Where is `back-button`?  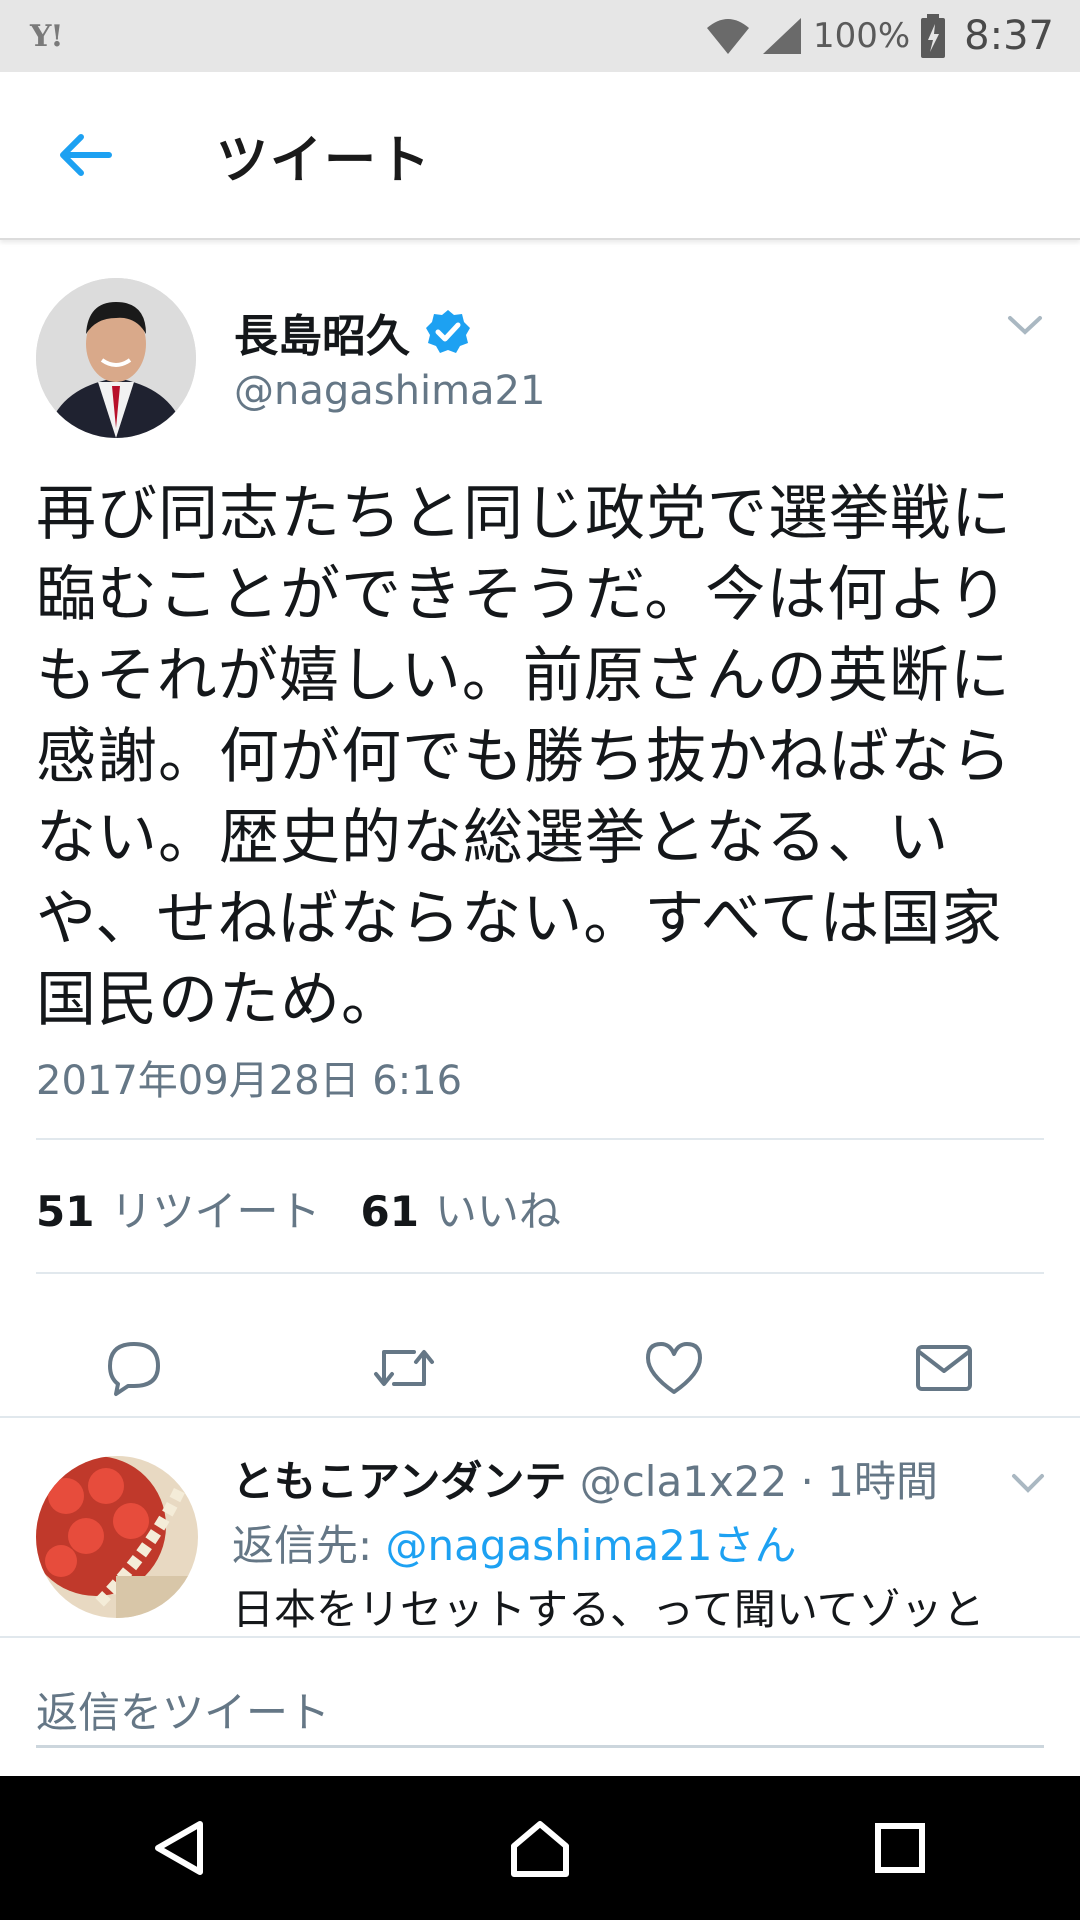
back-button is located at coordinates (85, 155).